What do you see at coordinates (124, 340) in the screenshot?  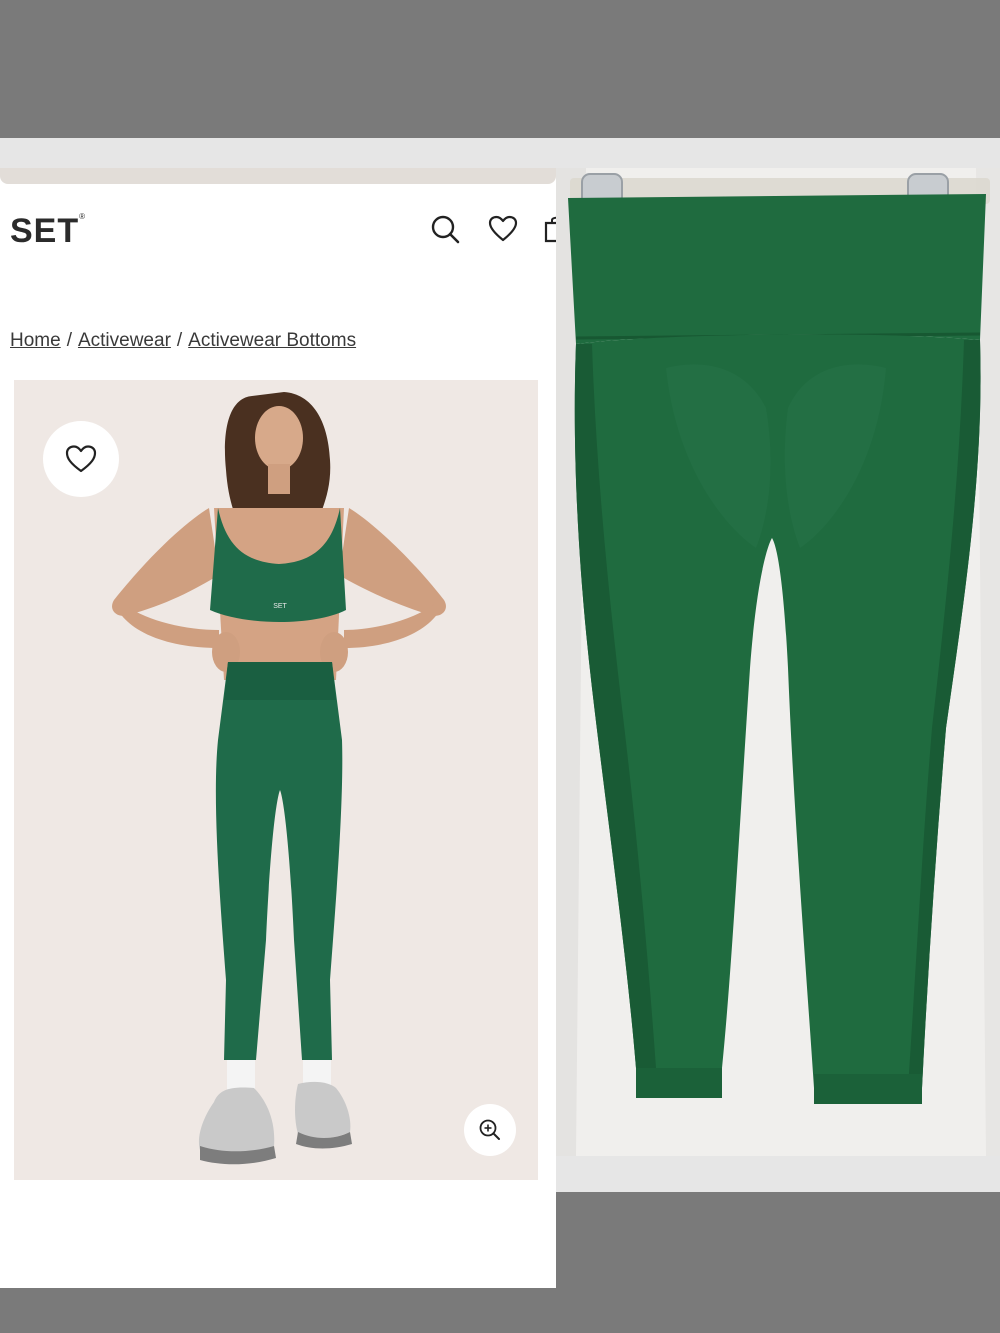 I see `breadcrumb-activewear: Activewear` at bounding box center [124, 340].